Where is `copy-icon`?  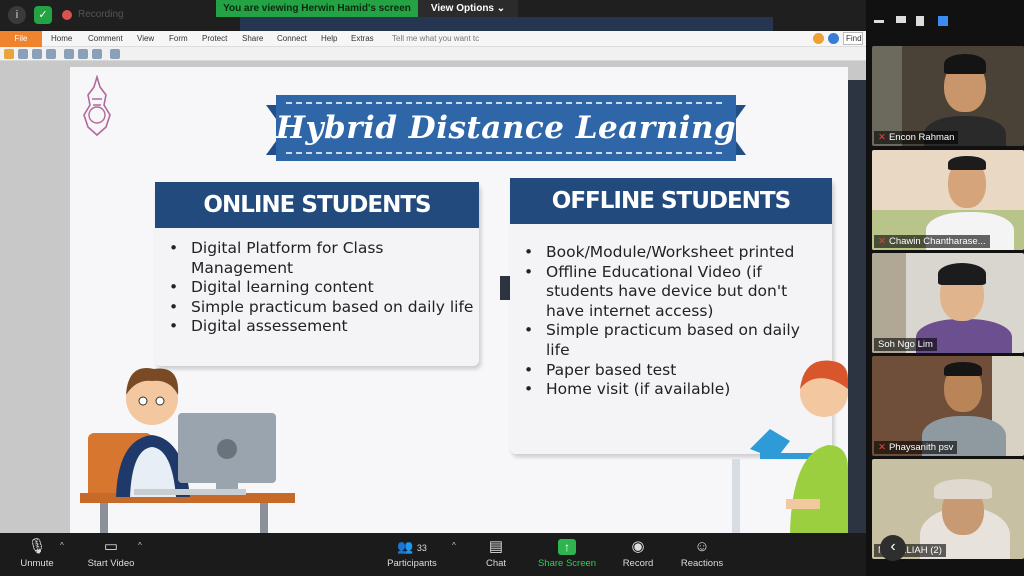
copy-icon is located at coordinates (51, 54).